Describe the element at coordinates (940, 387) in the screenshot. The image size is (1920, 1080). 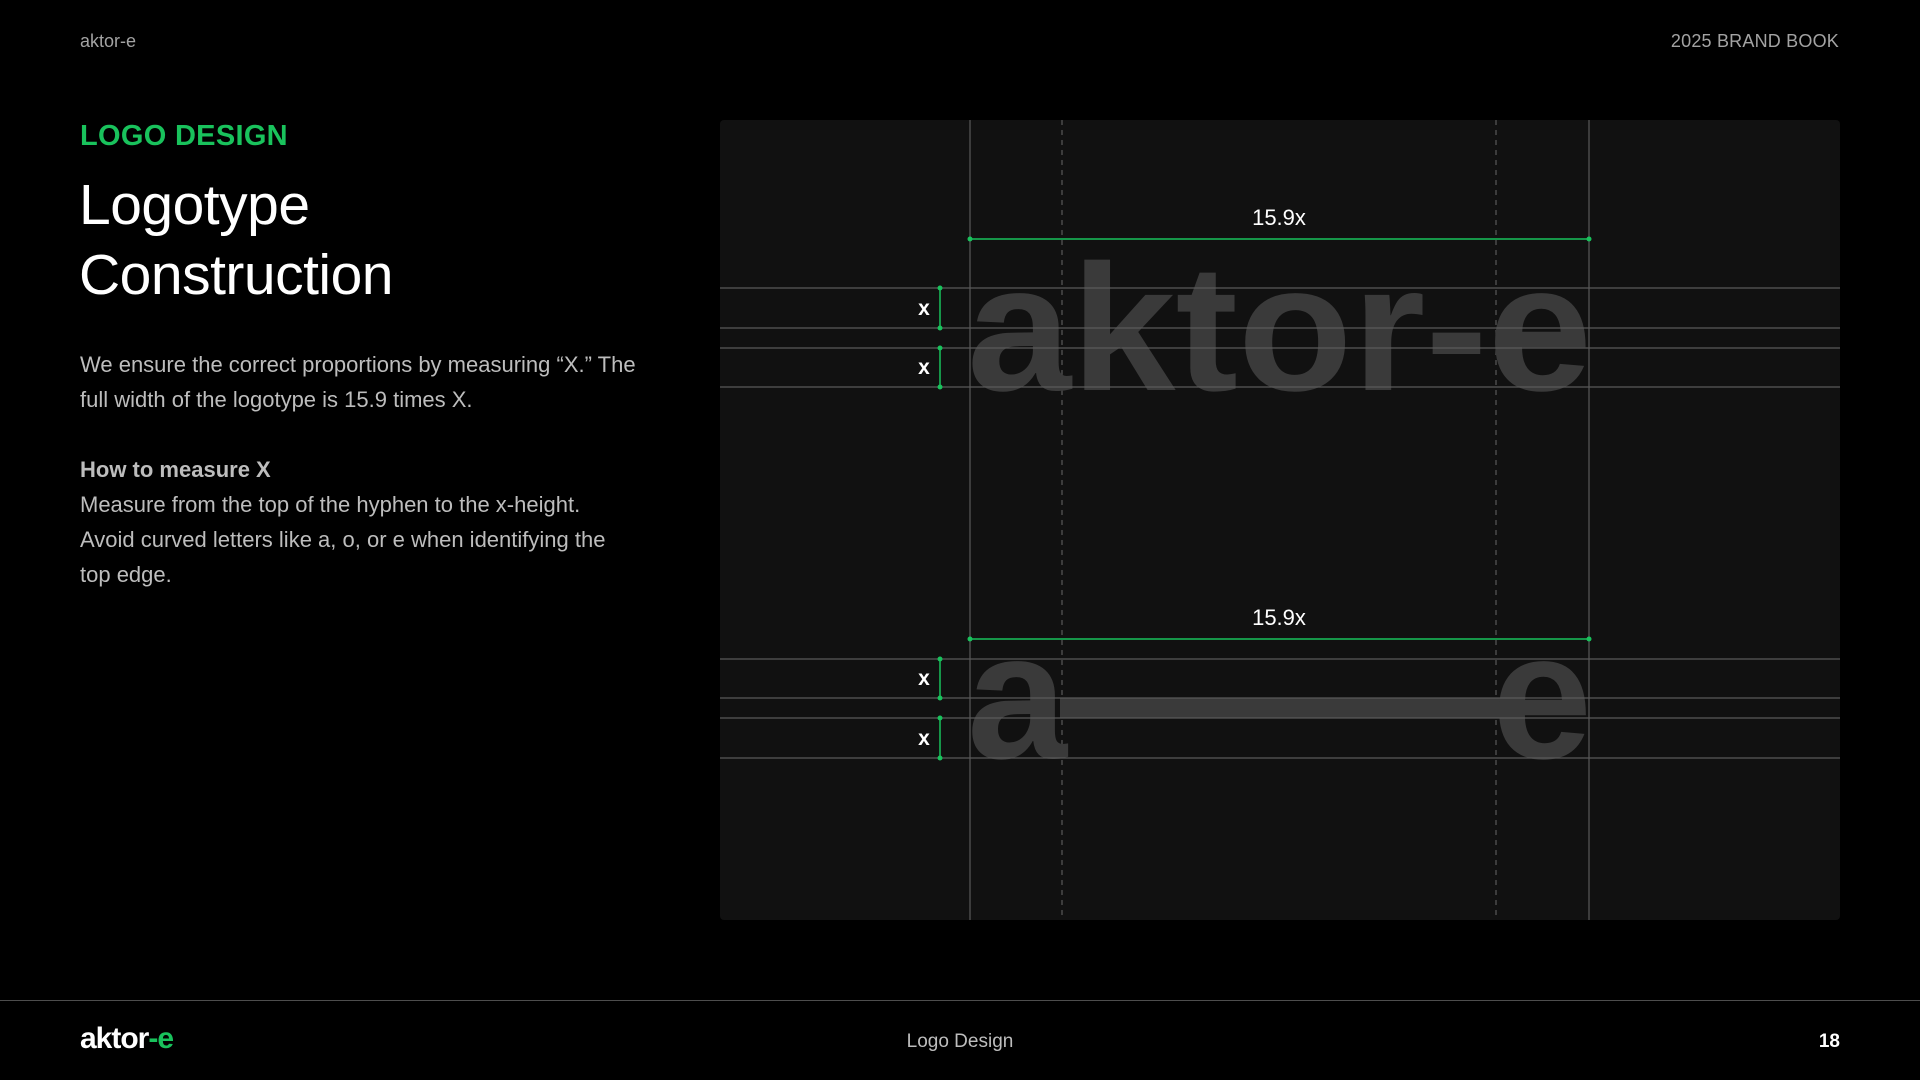
I see `x-marker-top-2-end` at that location.